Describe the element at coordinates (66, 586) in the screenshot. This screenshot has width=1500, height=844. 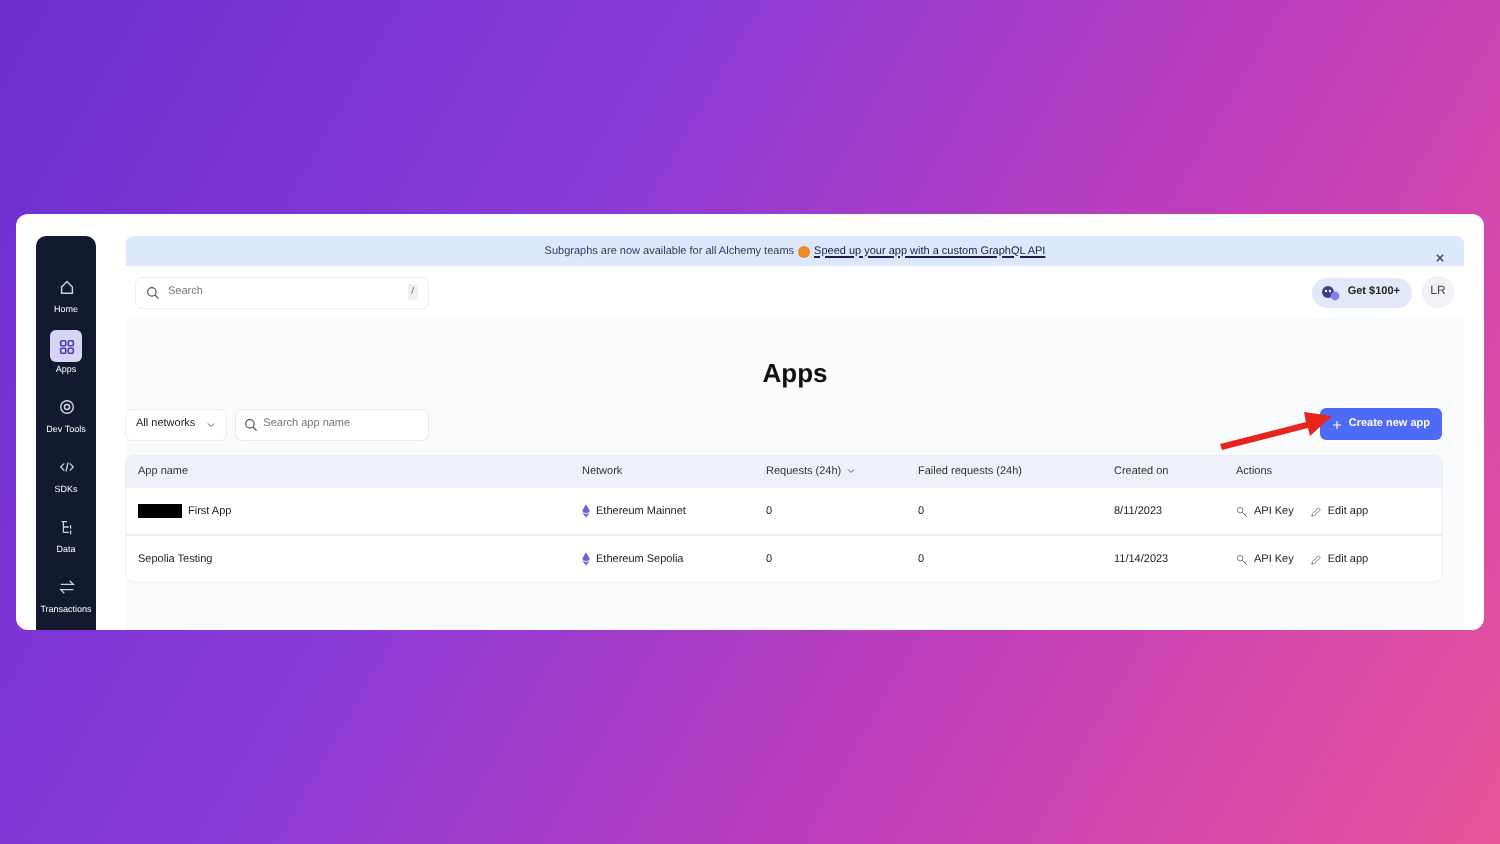
I see `swap-icon` at that location.